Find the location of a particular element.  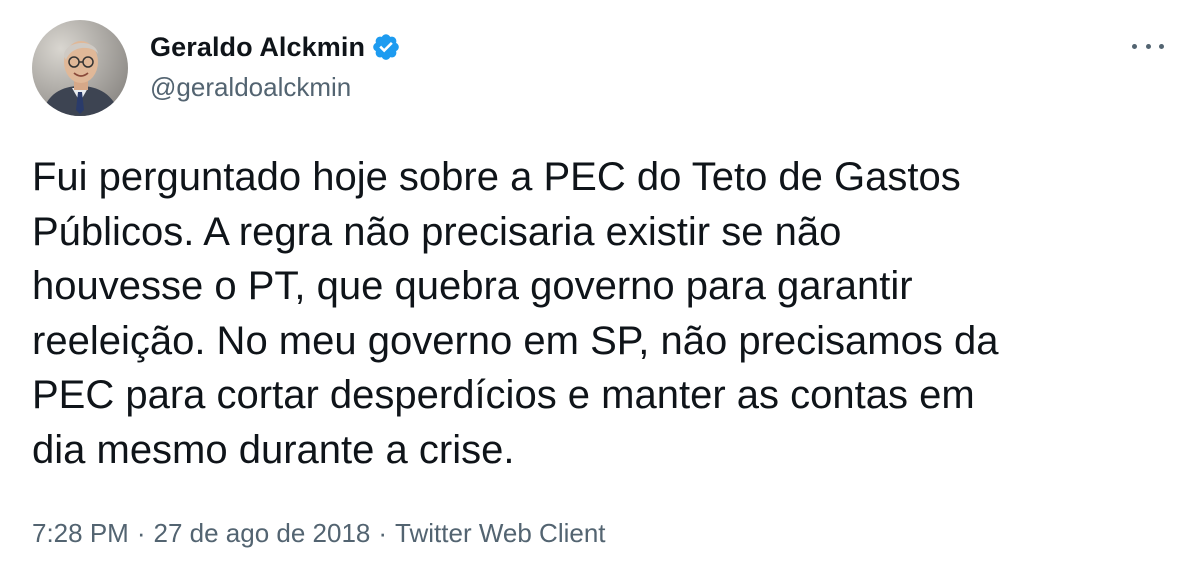

author-name-row: Geraldo Alckmin is located at coordinates (275, 47).